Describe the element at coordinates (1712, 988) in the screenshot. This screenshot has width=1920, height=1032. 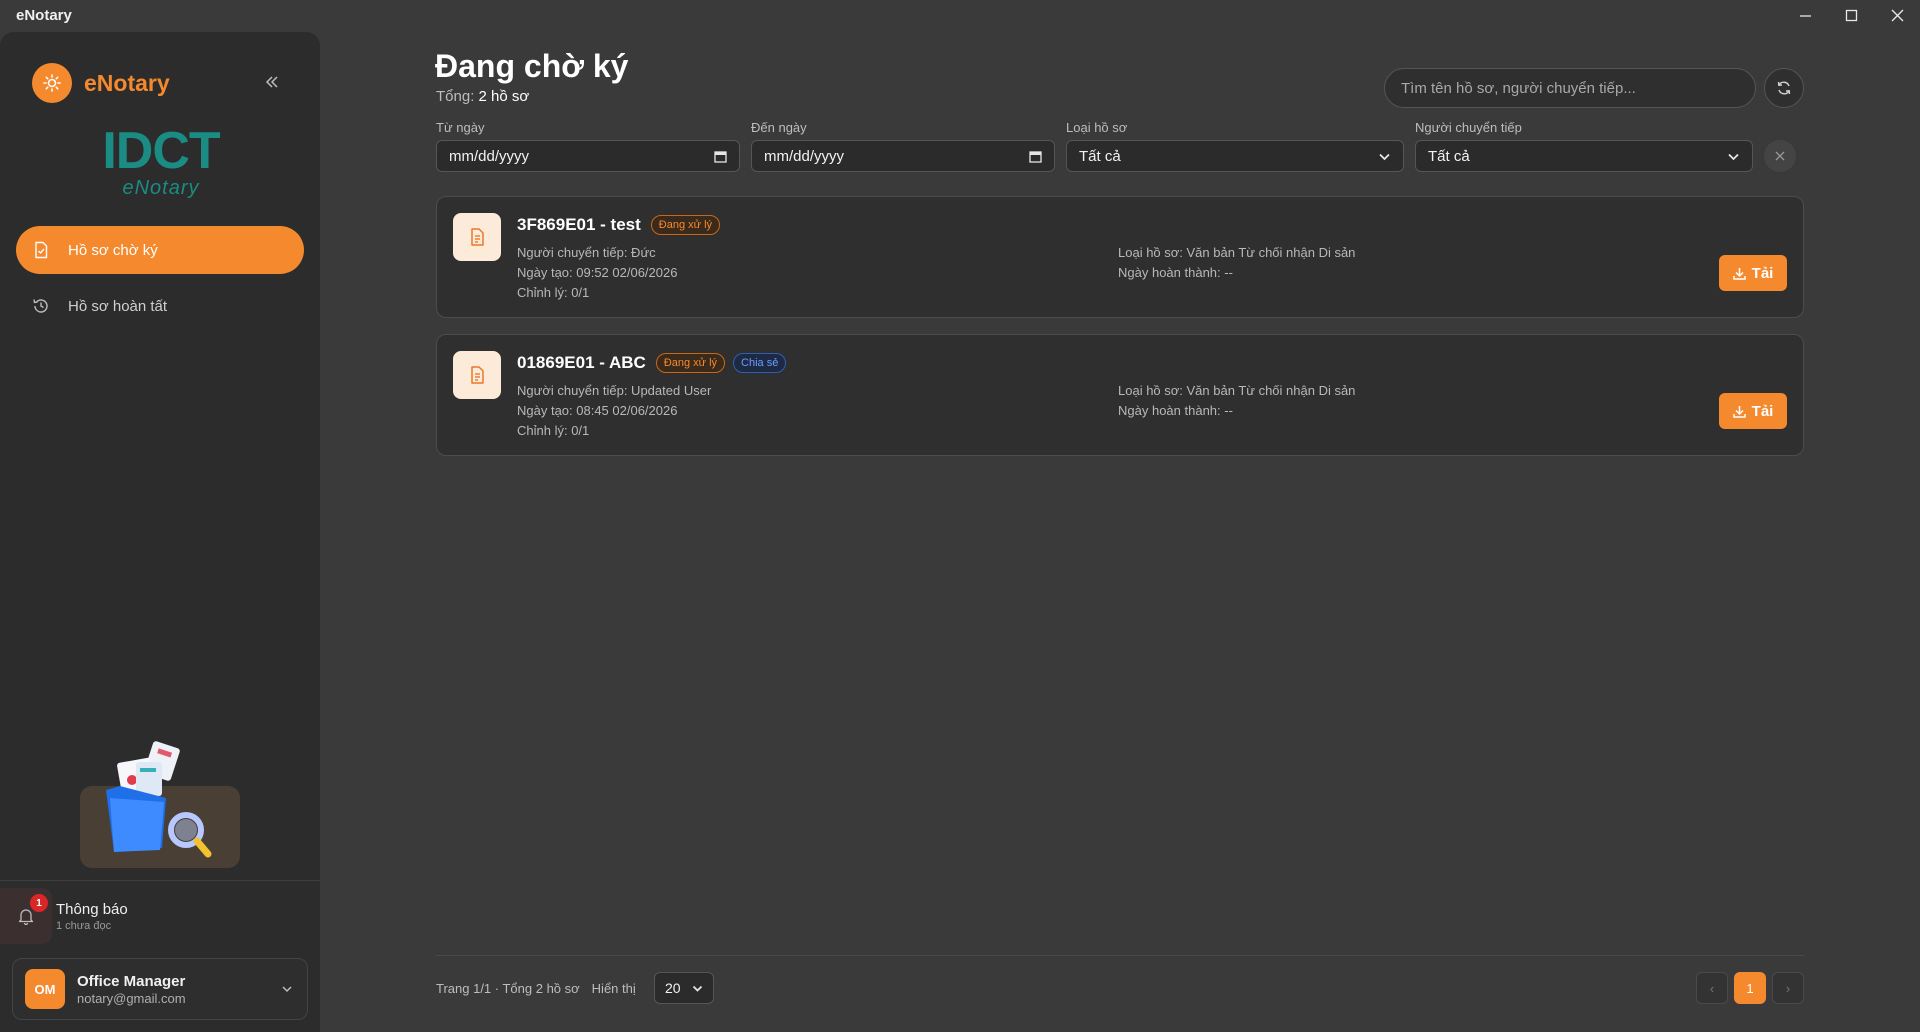
I see `prev-page-button: ‹` at that location.